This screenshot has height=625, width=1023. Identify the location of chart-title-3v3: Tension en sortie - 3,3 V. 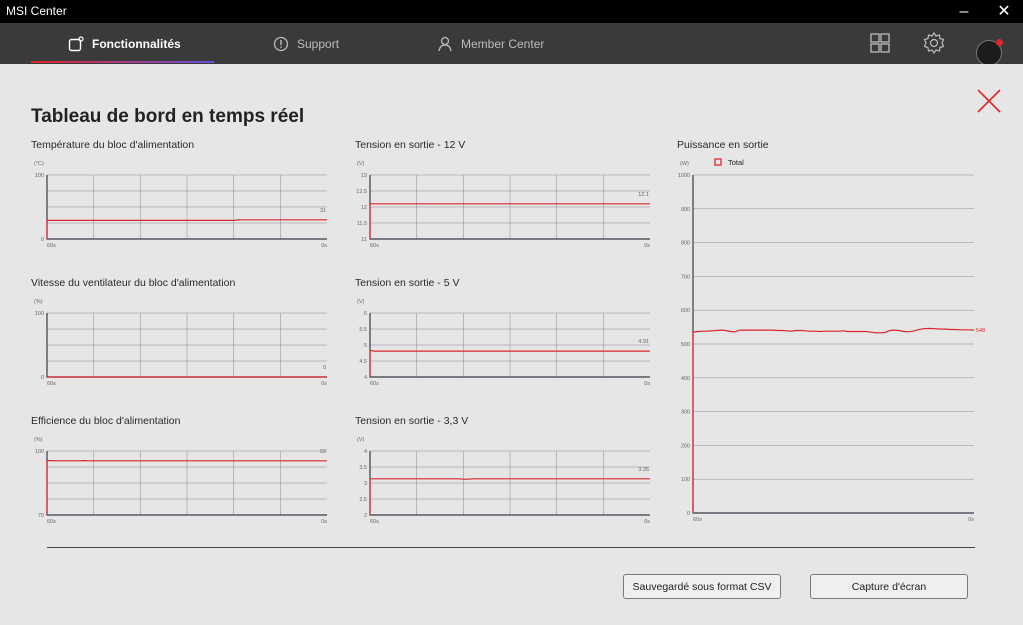
(412, 421).